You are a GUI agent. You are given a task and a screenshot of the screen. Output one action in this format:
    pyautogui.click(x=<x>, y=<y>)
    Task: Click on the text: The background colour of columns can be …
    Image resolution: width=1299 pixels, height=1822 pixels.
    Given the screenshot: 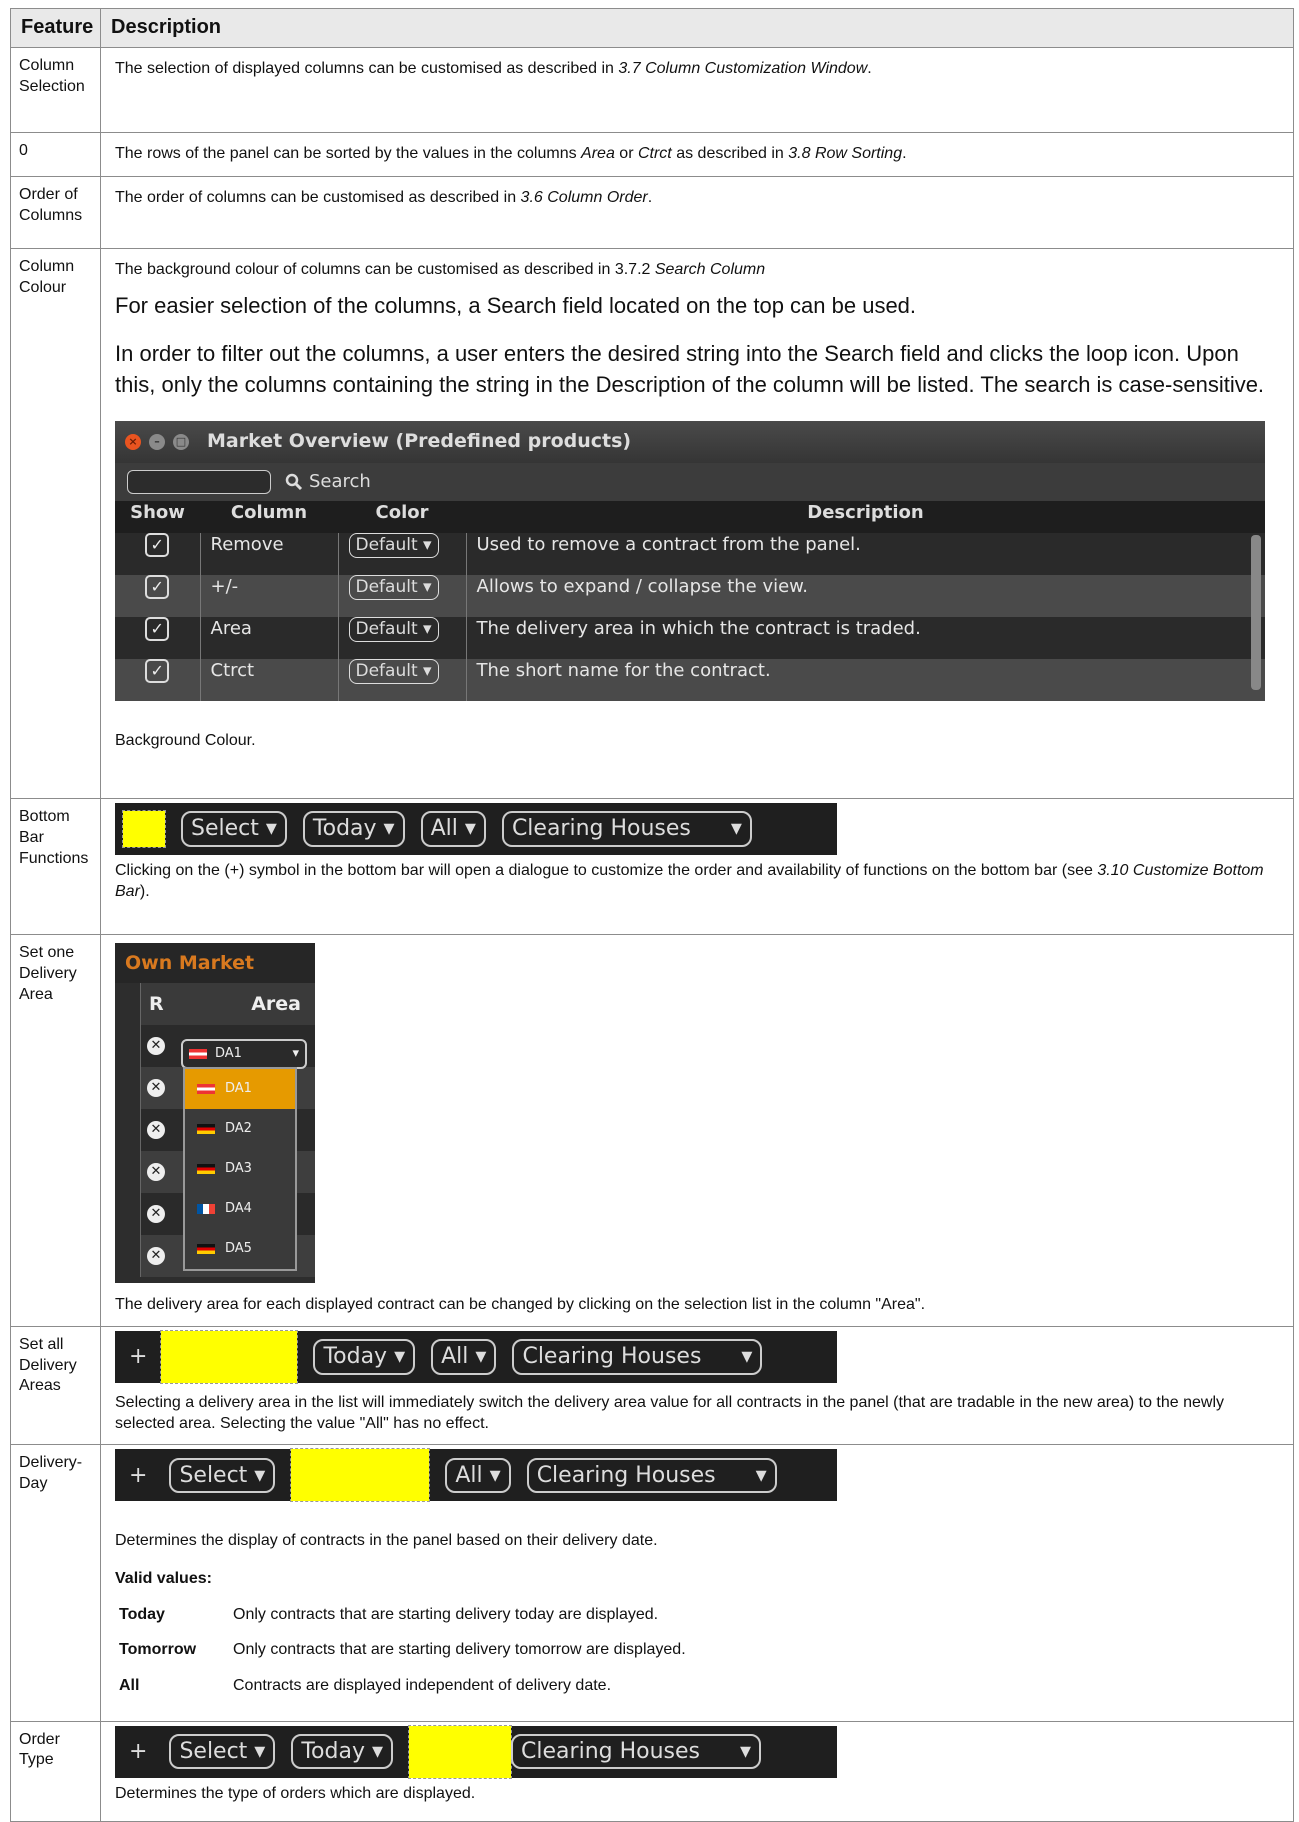 What is the action you would take?
    pyautogui.click(x=385, y=269)
    